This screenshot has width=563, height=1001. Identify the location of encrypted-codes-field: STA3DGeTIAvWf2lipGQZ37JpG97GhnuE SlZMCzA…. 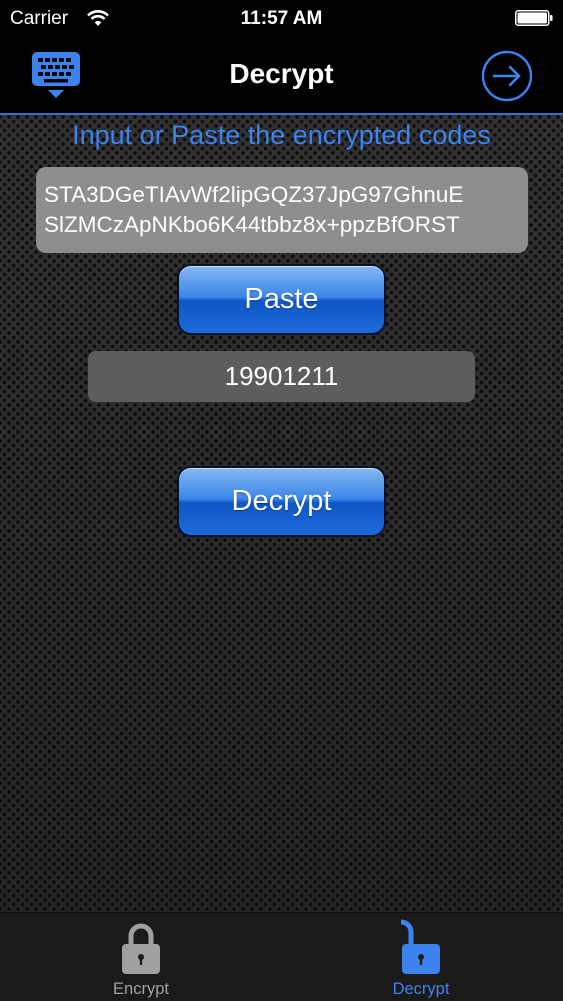
(282, 210).